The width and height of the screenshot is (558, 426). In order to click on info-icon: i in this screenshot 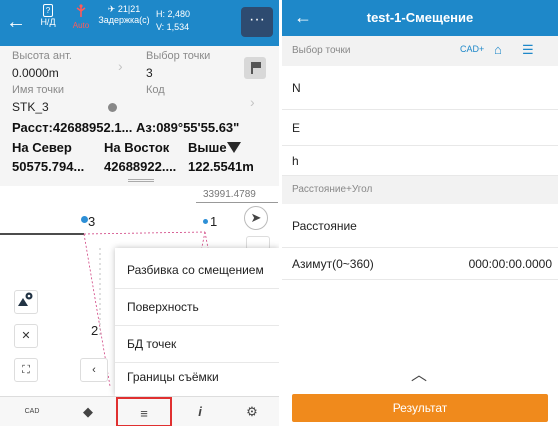, I will do `click(200, 411)`.